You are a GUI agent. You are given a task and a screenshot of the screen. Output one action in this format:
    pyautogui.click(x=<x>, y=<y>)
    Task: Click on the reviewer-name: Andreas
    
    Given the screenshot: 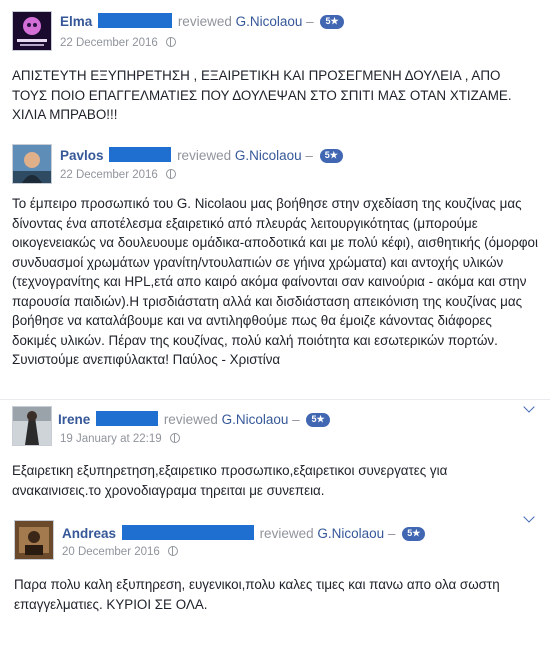 What is the action you would take?
    pyautogui.click(x=89, y=533)
    